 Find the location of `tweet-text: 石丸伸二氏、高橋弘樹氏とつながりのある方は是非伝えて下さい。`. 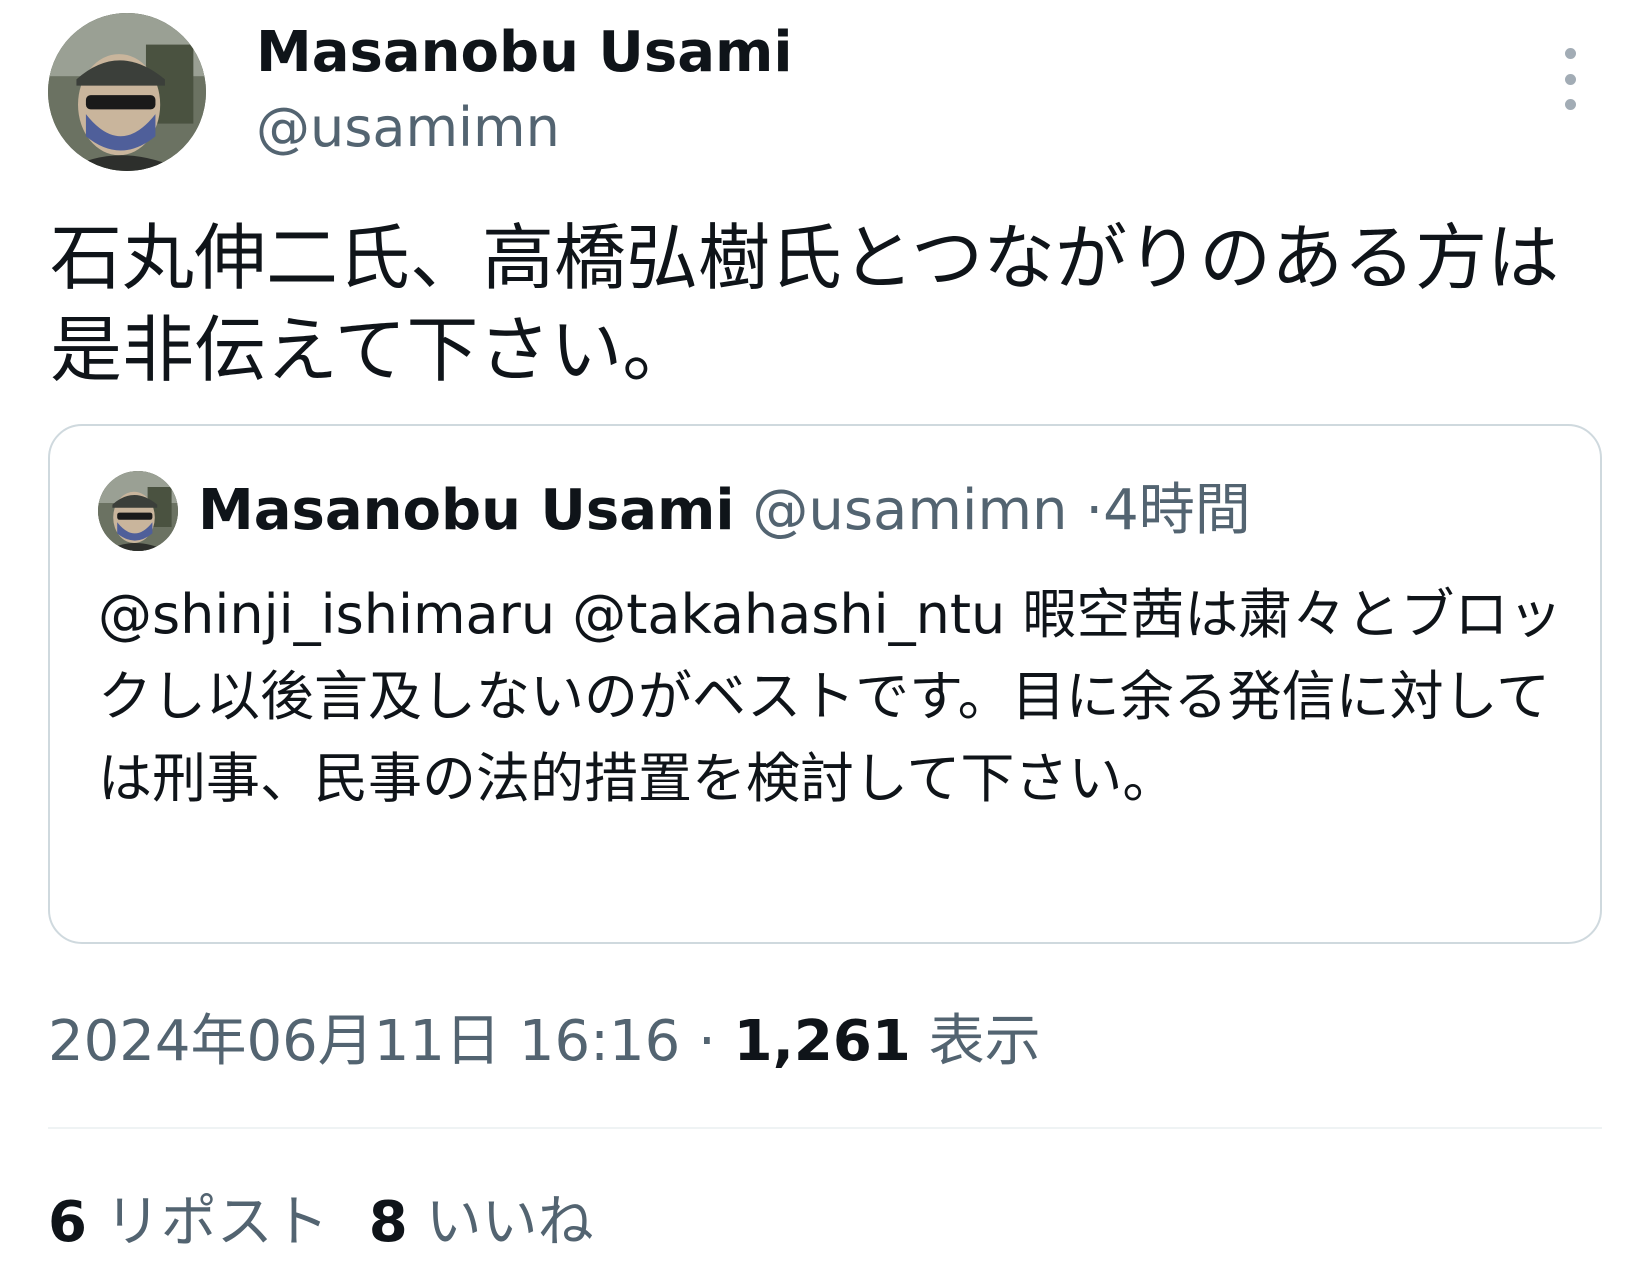

tweet-text: 石丸伸二氏、高橋弘樹氏とつながりのある方は是非伝えて下さい。 is located at coordinates (805, 304).